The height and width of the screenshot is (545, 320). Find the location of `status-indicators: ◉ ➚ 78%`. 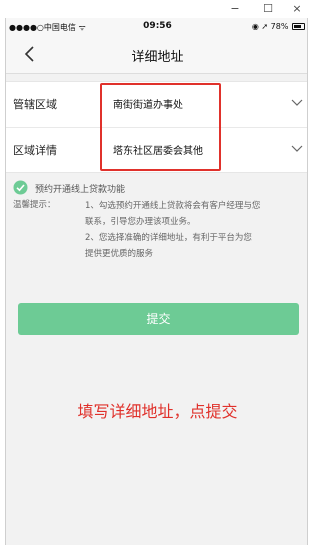

status-indicators: ◉ ➚ 78% is located at coordinates (278, 26).